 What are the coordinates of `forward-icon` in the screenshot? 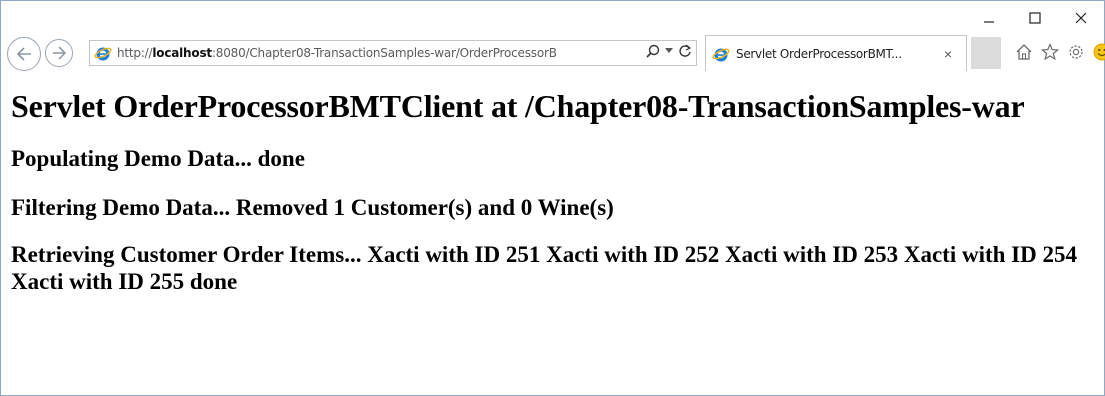 It's located at (60, 53).